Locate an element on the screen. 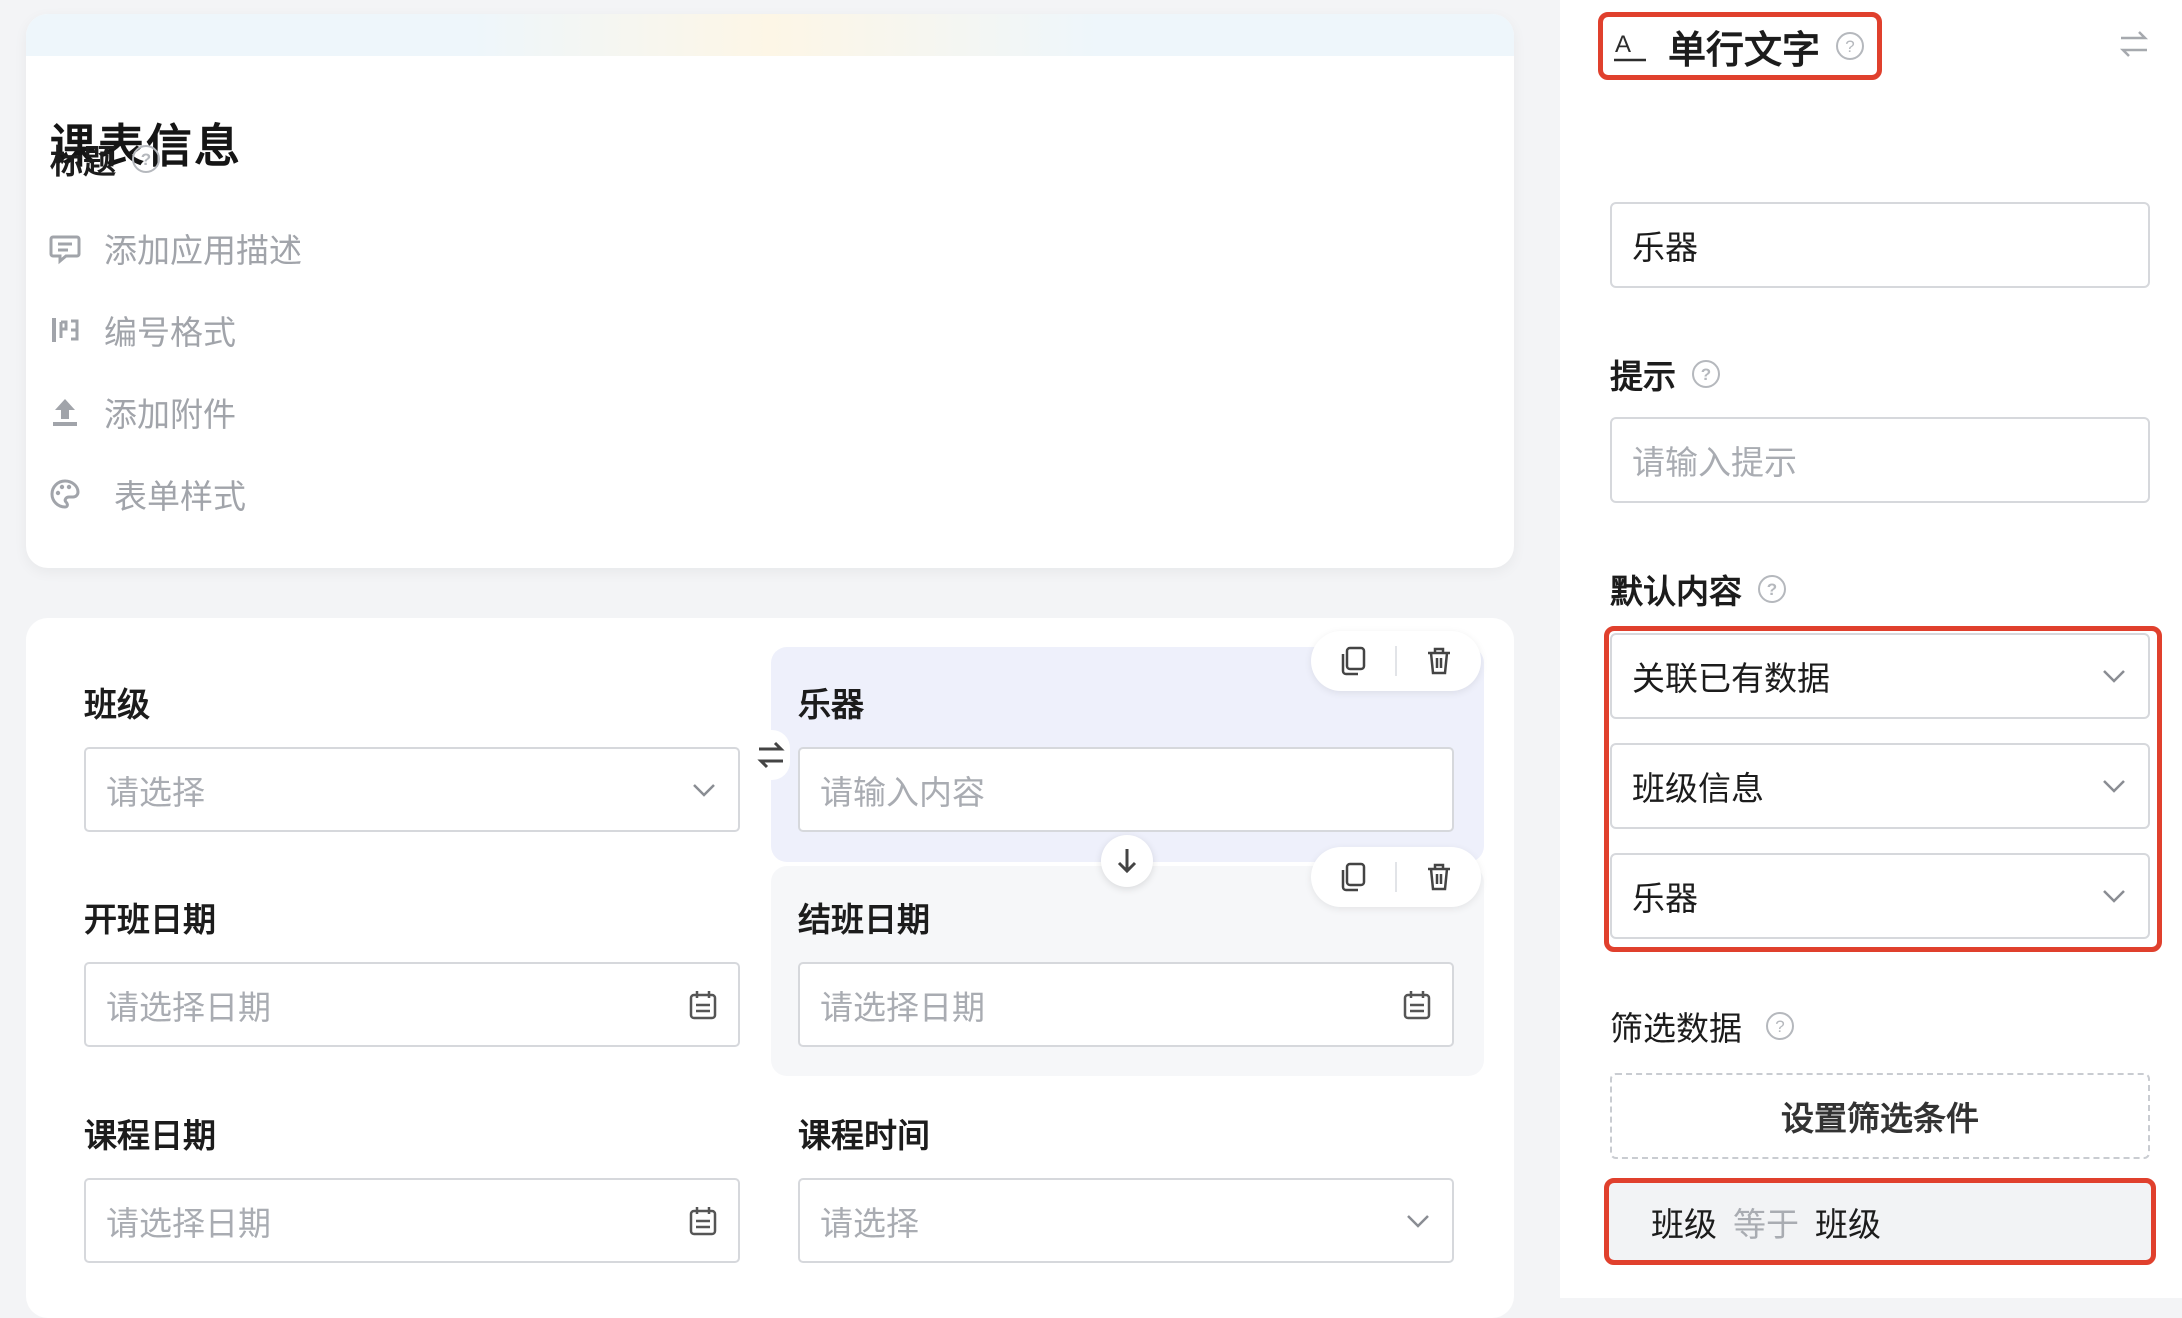 This screenshot has width=2182, height=1318. arrow-down-icon is located at coordinates (1127, 861).